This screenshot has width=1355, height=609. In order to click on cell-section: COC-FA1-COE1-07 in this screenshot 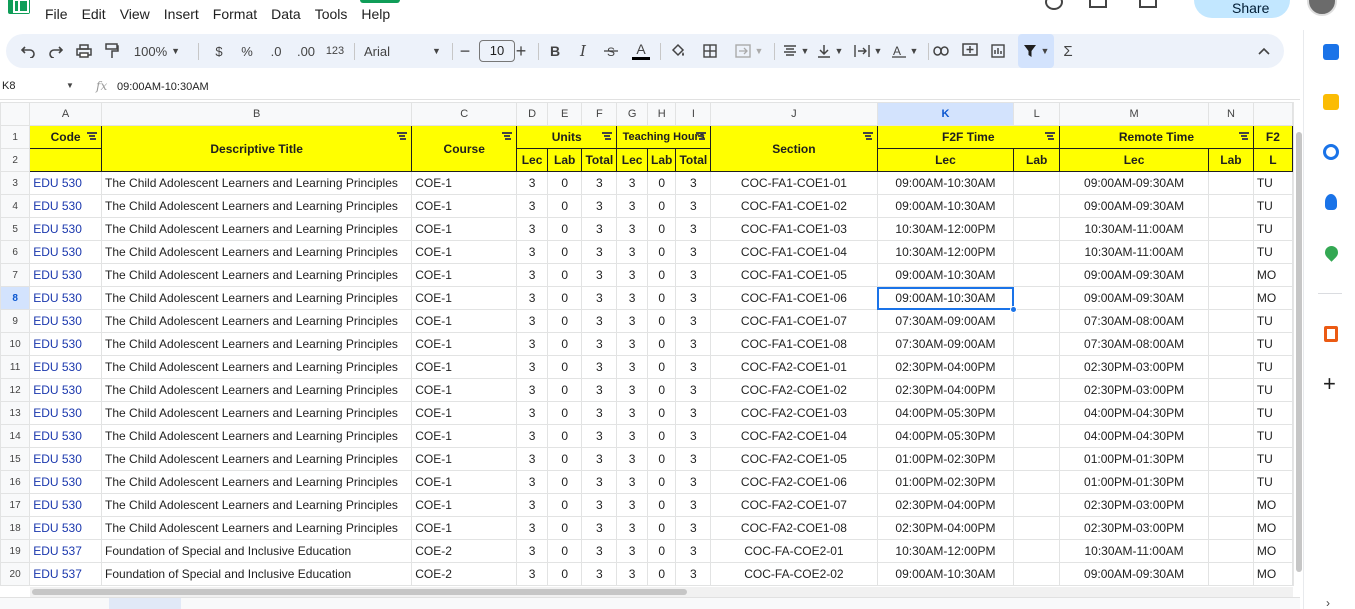, I will do `click(794, 321)`.